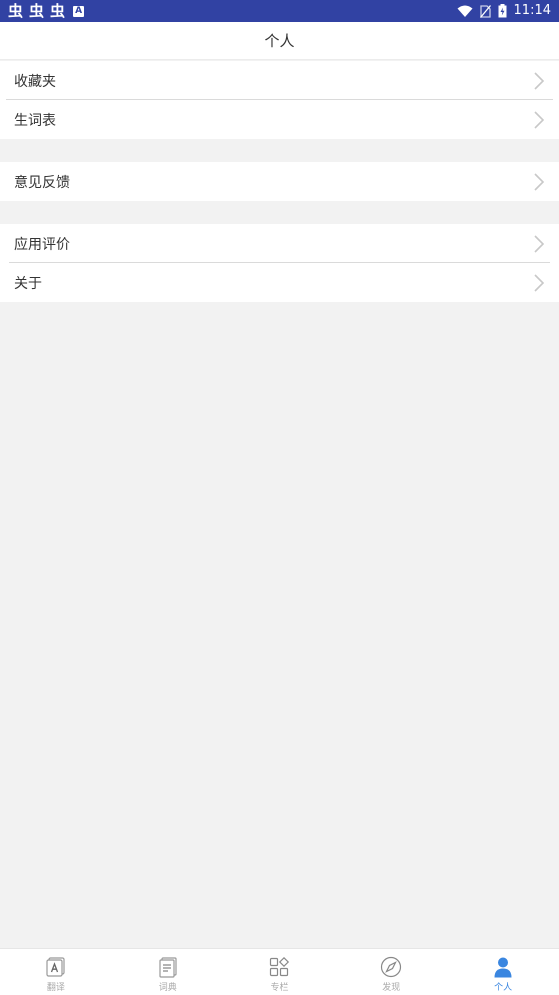  What do you see at coordinates (279, 119) in the screenshot?
I see `menu-item-vocabulary: 生词表` at bounding box center [279, 119].